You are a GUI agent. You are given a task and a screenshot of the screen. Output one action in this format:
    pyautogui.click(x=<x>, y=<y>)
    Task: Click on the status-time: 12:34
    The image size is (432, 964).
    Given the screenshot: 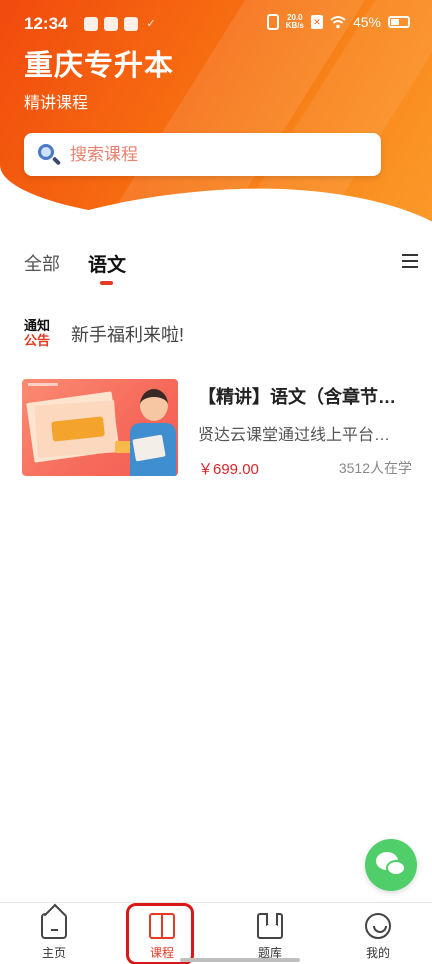 What is the action you would take?
    pyautogui.click(x=46, y=23)
    